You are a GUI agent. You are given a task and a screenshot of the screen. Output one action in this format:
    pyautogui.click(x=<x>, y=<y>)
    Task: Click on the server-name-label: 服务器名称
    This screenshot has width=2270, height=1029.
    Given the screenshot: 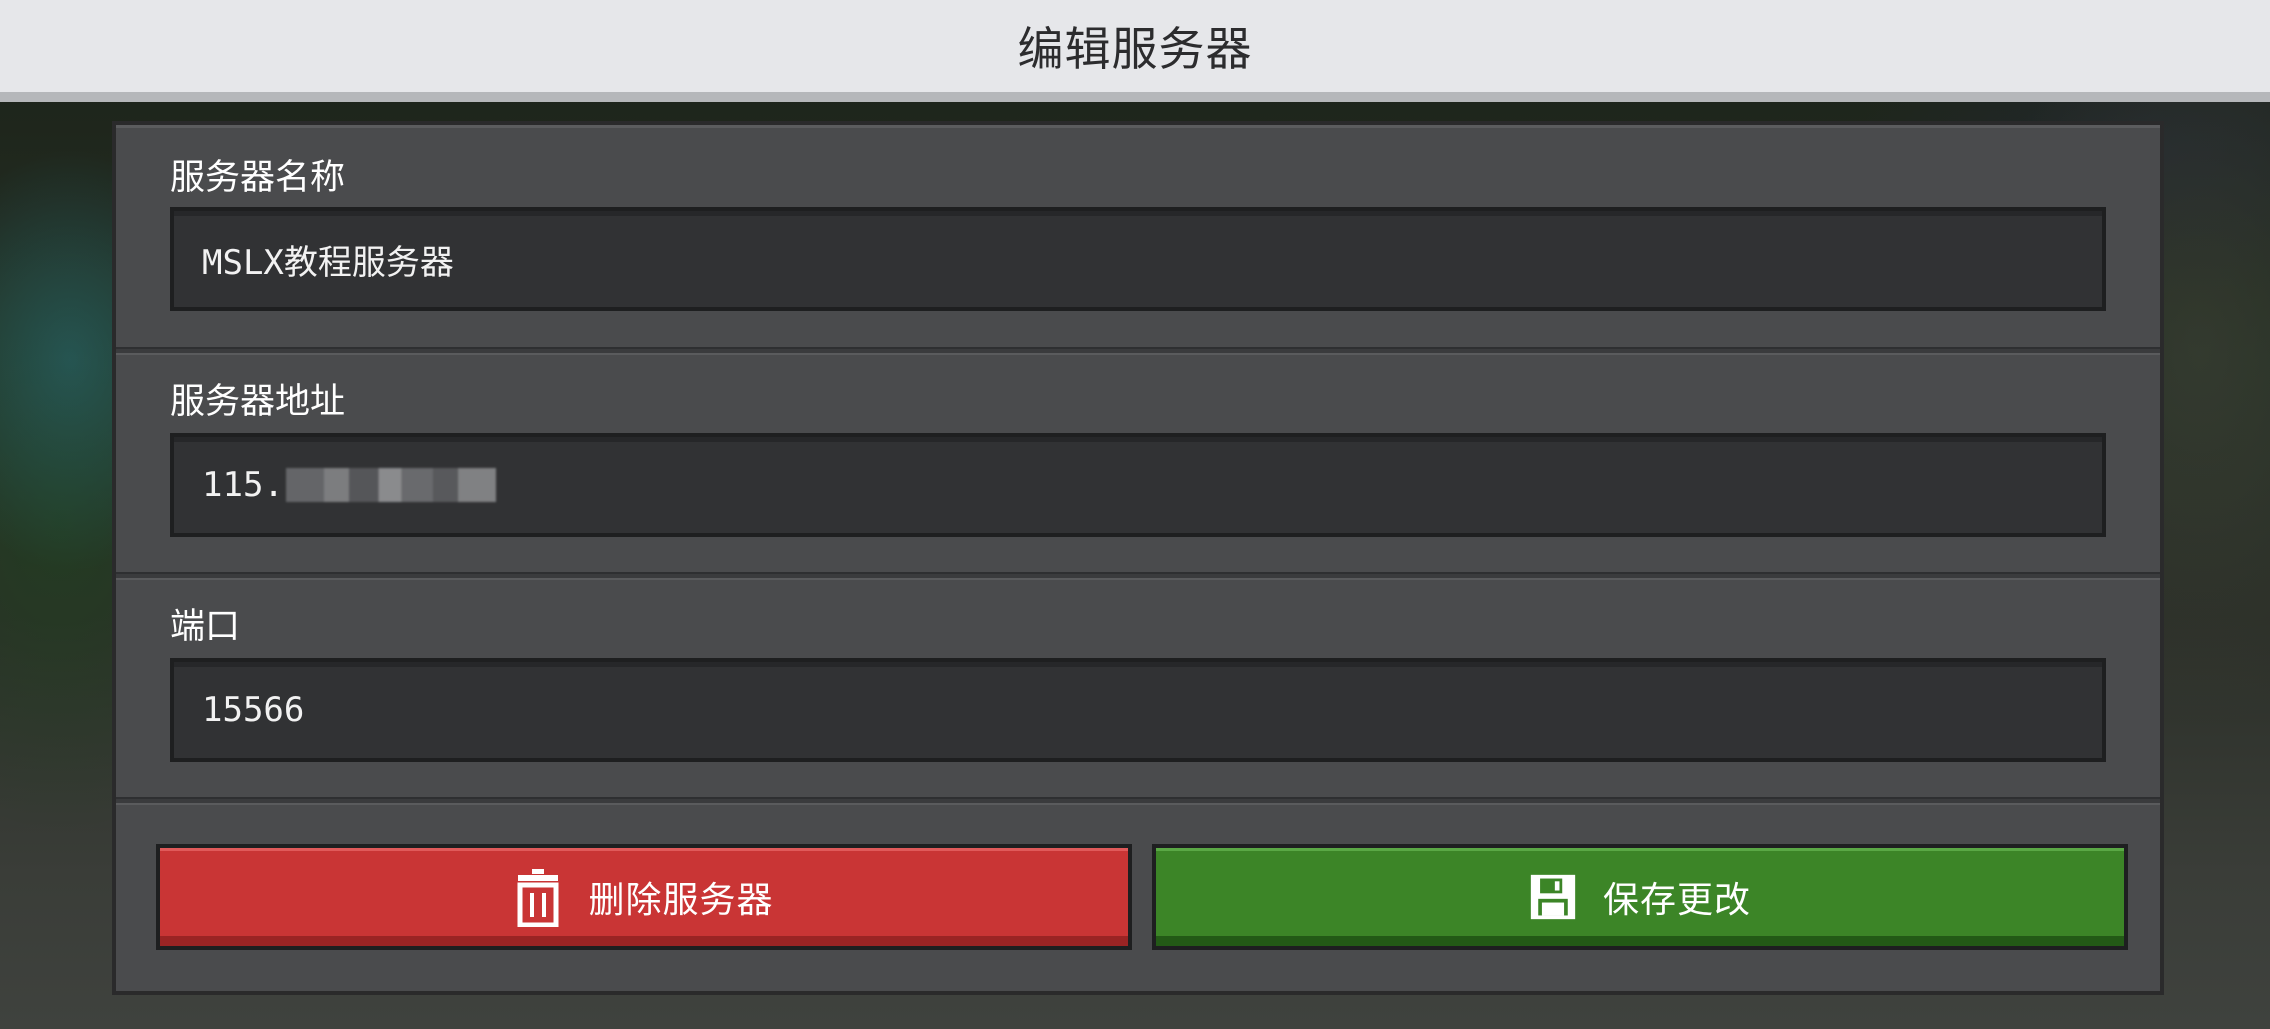 What is the action you would take?
    pyautogui.click(x=258, y=178)
    